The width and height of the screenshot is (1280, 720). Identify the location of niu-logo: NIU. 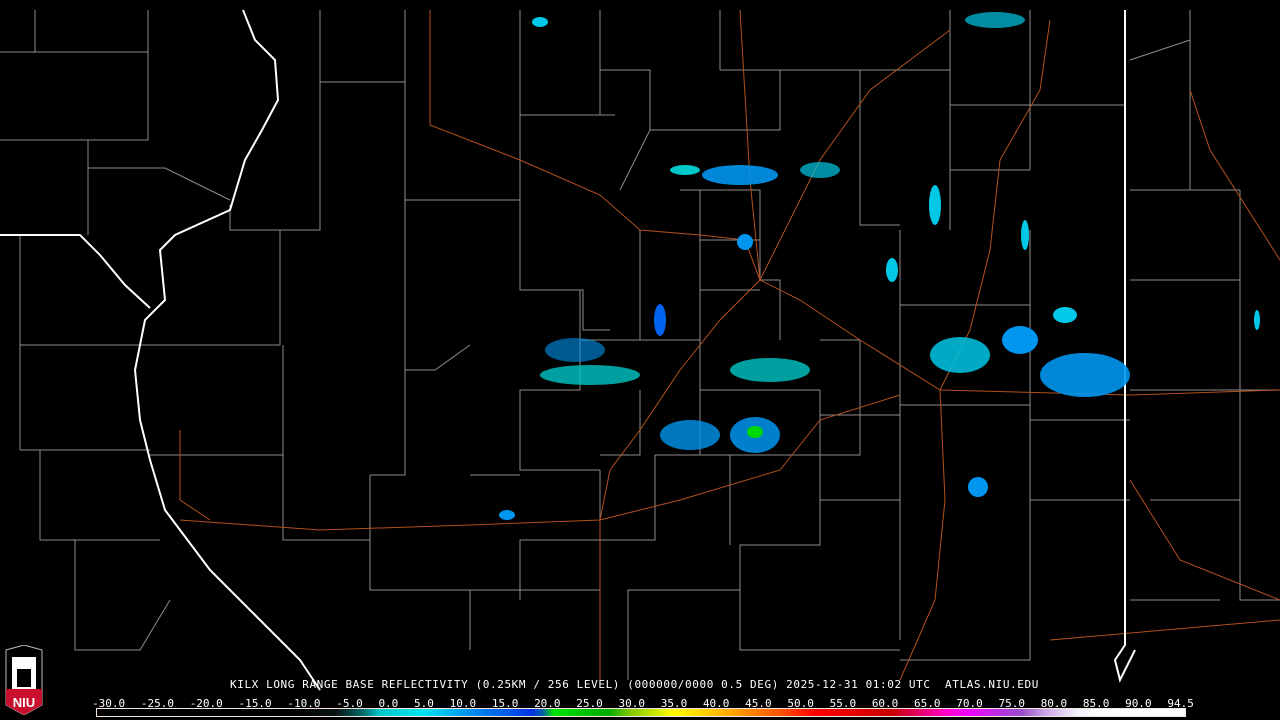
(24, 680).